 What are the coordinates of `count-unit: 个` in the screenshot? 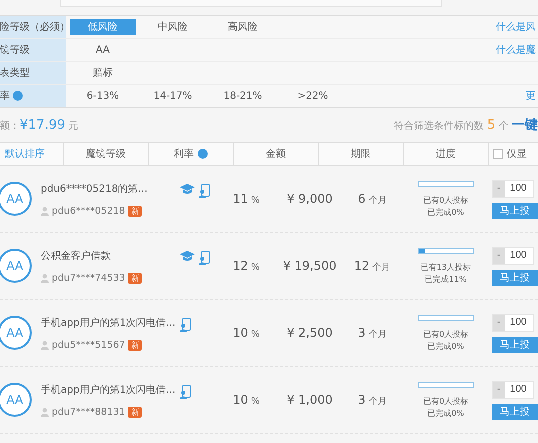 It's located at (503, 126).